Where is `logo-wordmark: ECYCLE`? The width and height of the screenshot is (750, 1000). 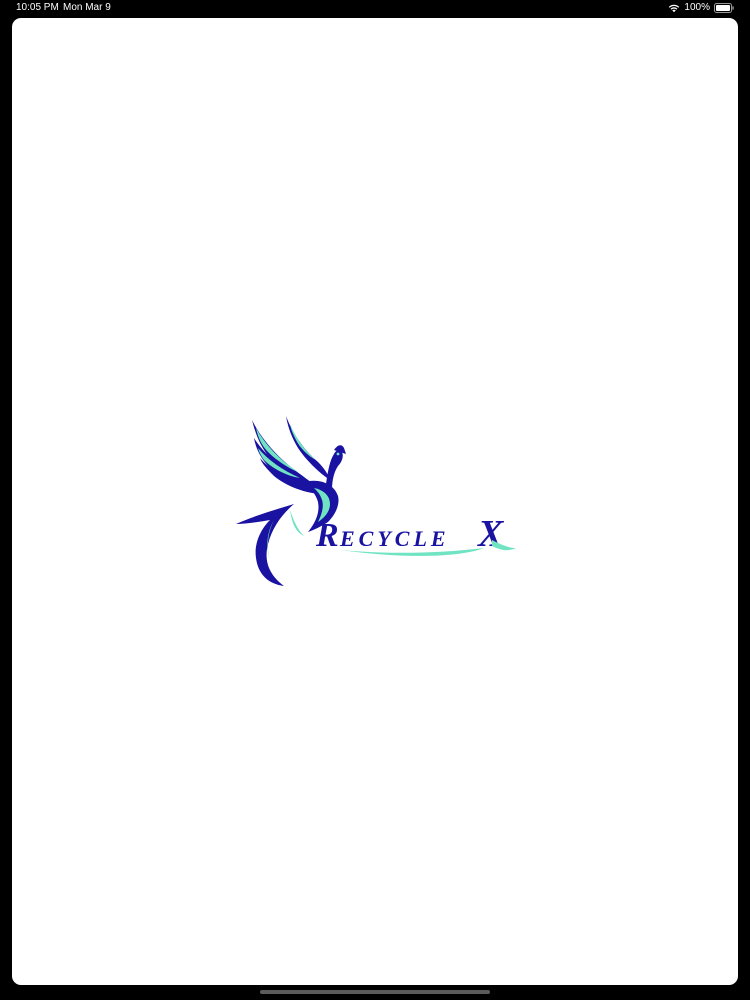
logo-wordmark: ECYCLE is located at coordinates (394, 538).